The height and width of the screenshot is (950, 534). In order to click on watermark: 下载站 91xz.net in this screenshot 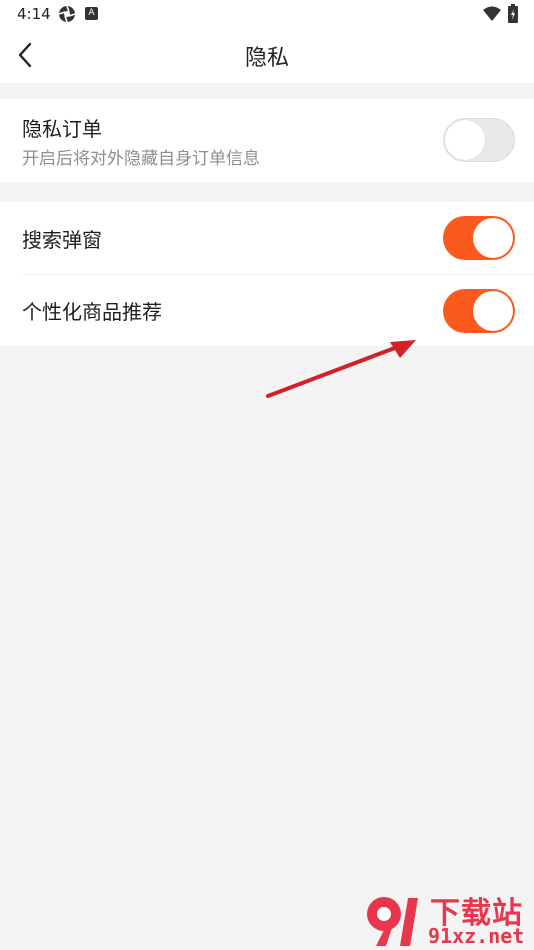, I will do `click(447, 919)`.